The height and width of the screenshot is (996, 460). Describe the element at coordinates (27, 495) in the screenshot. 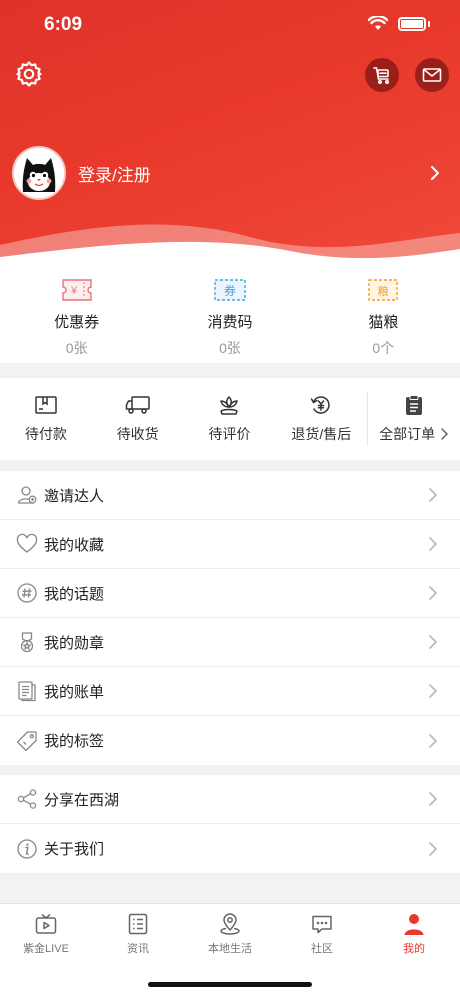

I see `invite-user-icon` at that location.